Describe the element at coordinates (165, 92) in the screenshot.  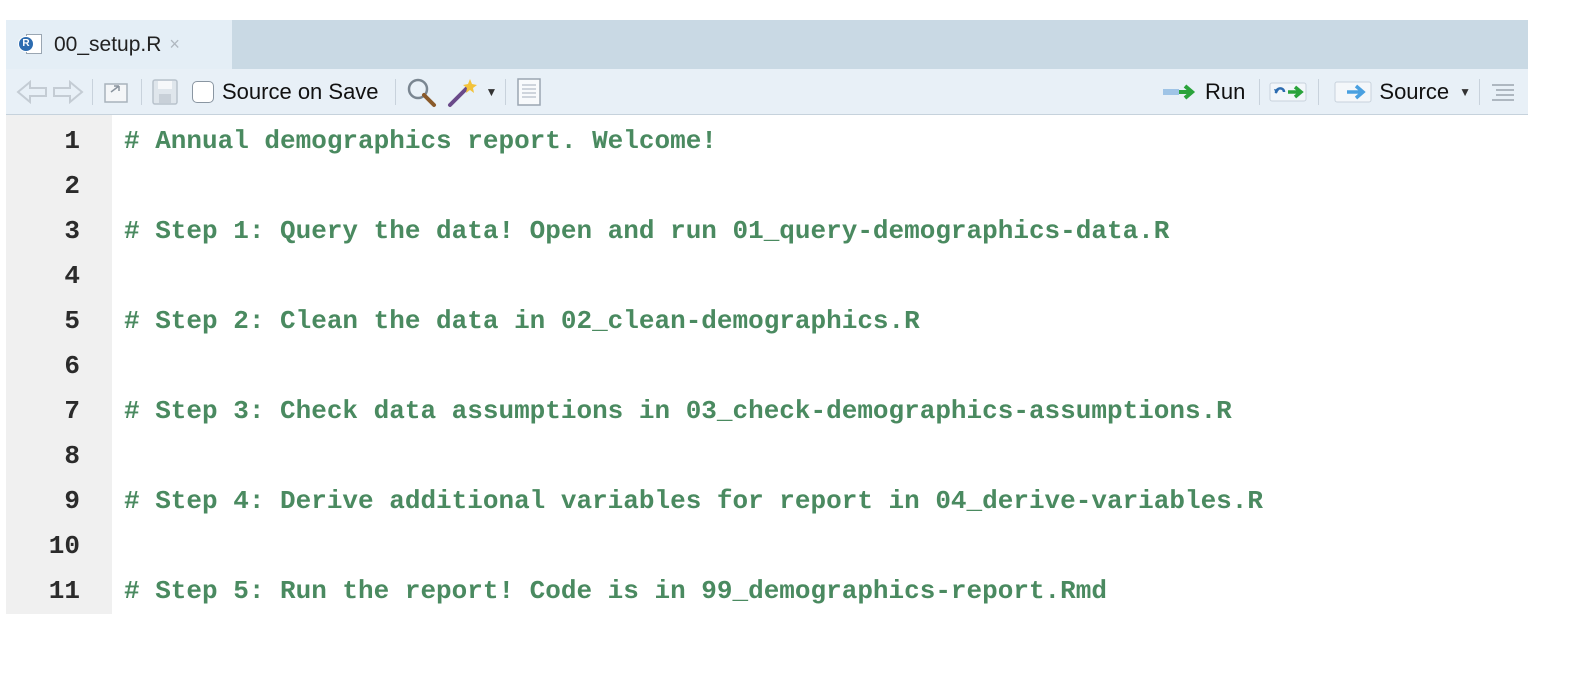
I see `save-icon` at that location.